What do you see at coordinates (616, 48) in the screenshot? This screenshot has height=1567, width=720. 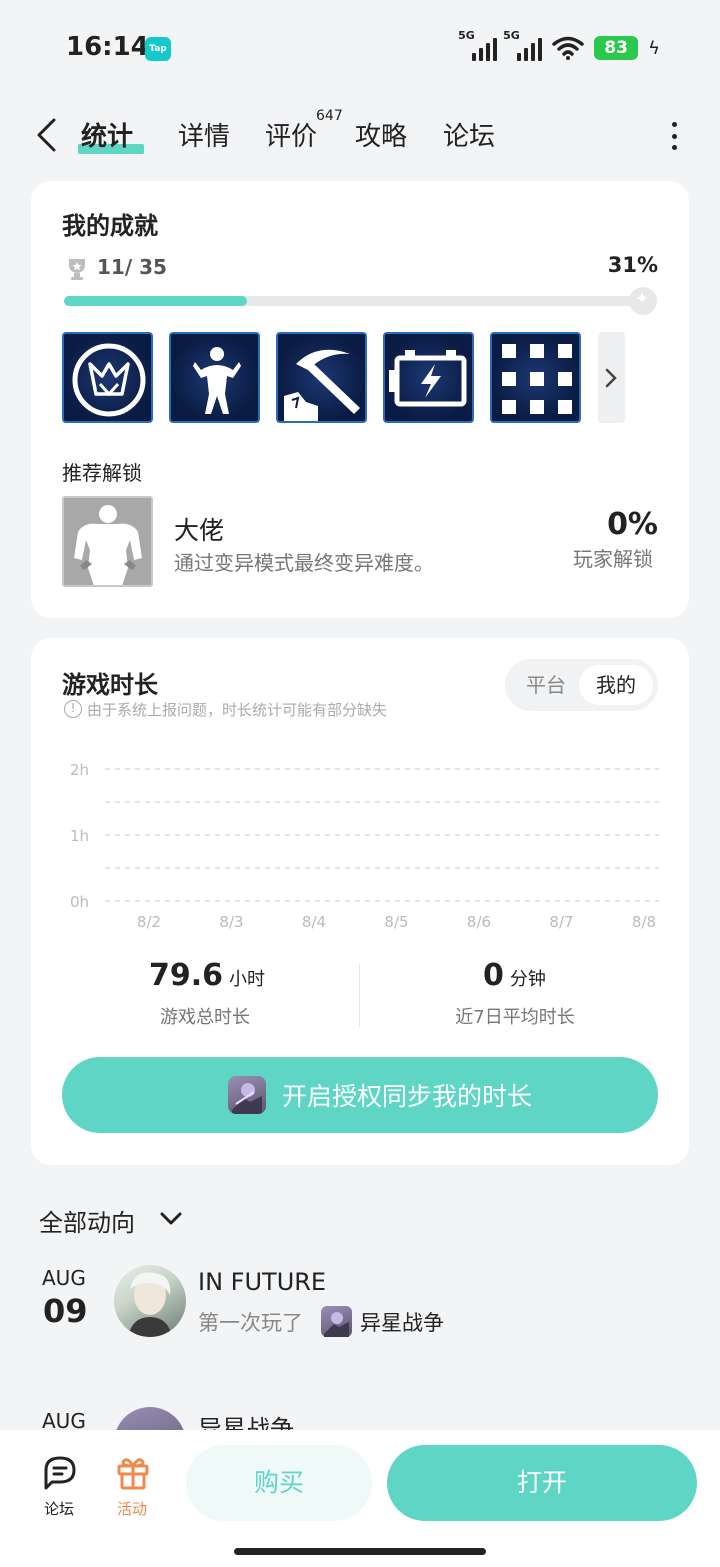 I see `battery-level: 83` at bounding box center [616, 48].